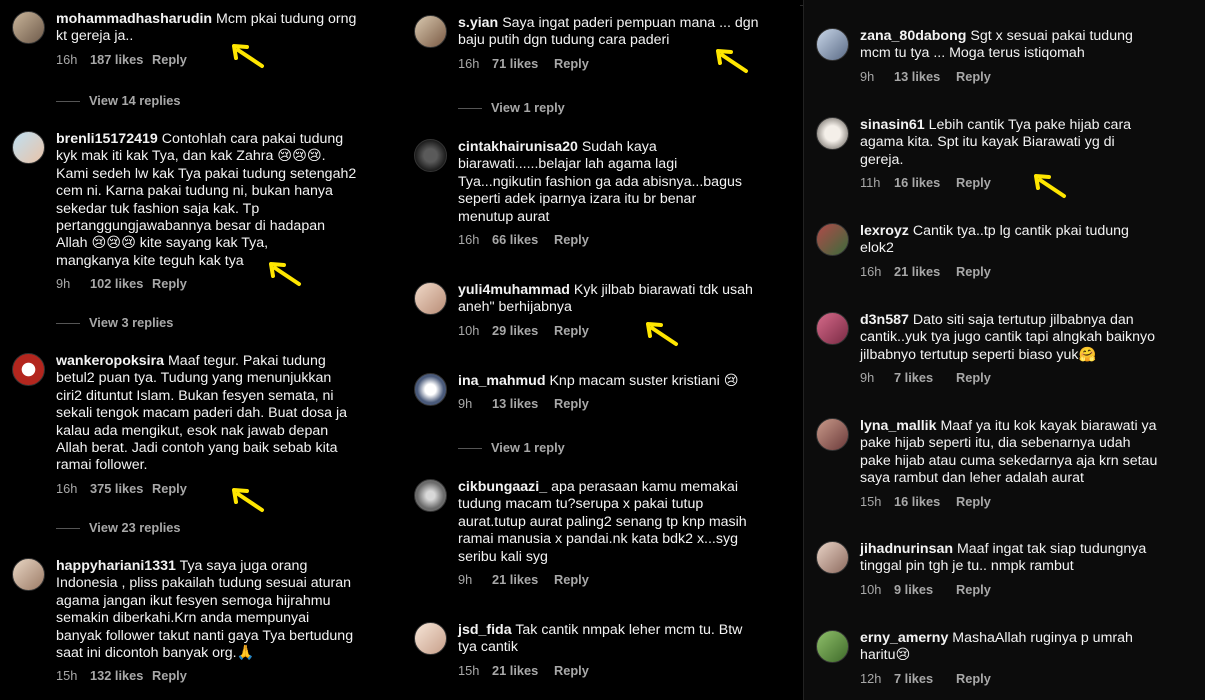 The height and width of the screenshot is (700, 1205). I want to click on comment-username: lyna_mallik, so click(898, 426).